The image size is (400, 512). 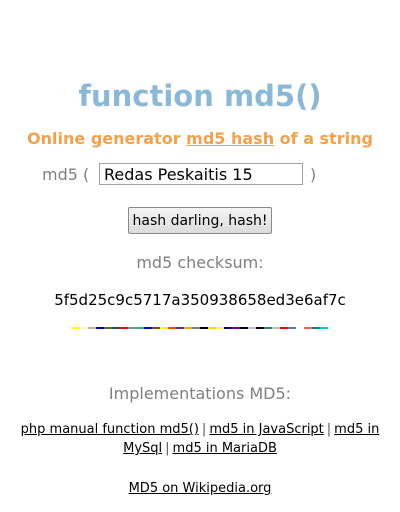 I want to click on md5-close-label: ), so click(x=313, y=174).